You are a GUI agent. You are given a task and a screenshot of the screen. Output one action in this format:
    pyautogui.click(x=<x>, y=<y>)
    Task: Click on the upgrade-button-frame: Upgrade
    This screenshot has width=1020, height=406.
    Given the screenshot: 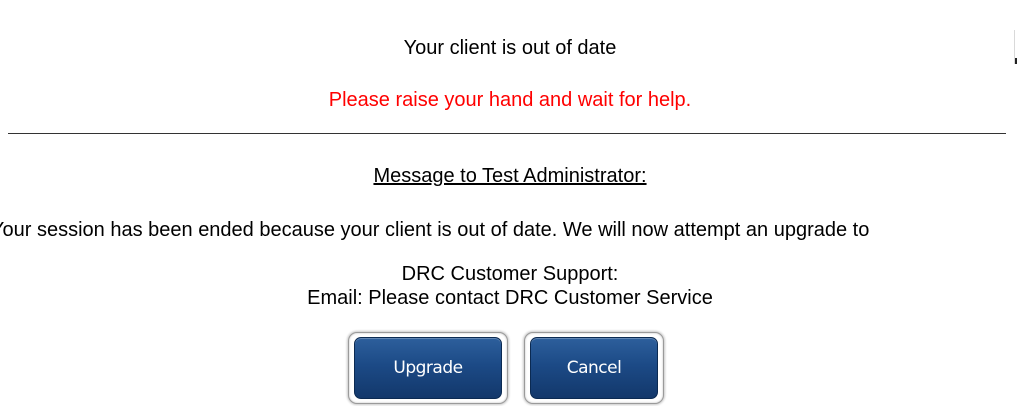 What is the action you would take?
    pyautogui.click(x=428, y=368)
    